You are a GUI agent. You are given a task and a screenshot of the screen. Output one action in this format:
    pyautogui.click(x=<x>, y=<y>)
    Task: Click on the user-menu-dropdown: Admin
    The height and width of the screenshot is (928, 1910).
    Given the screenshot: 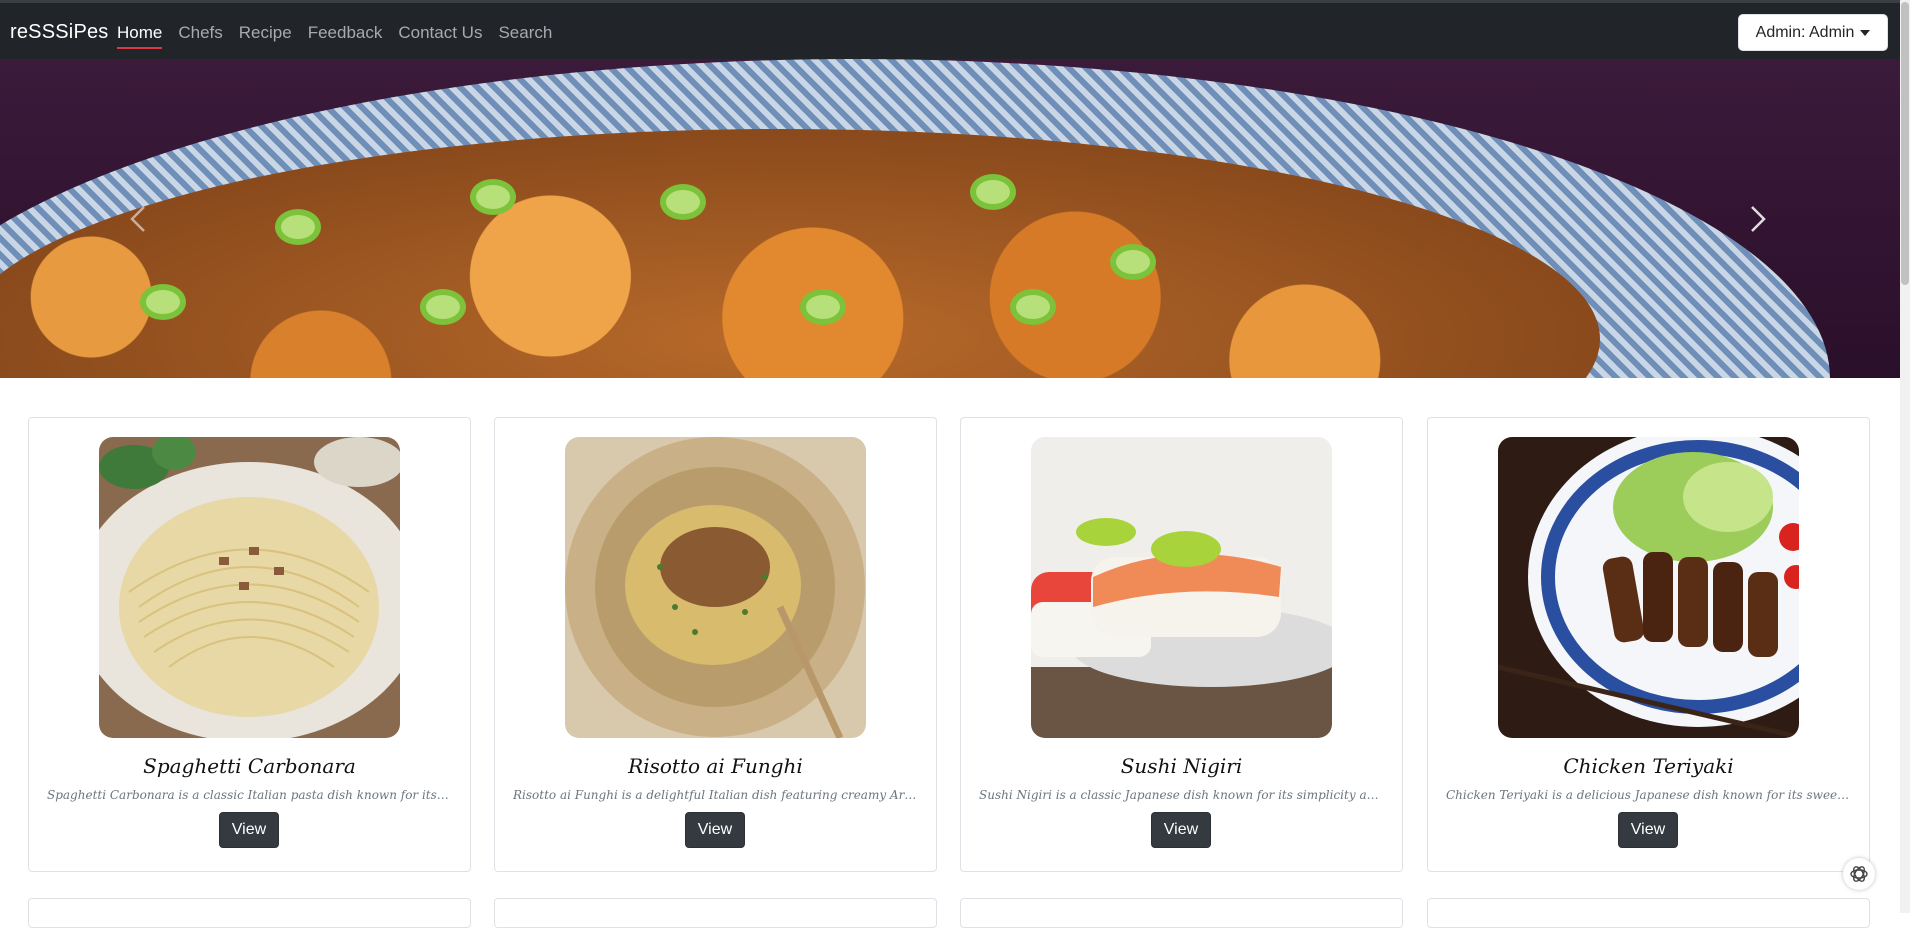 What is the action you would take?
    pyautogui.click(x=1813, y=32)
    